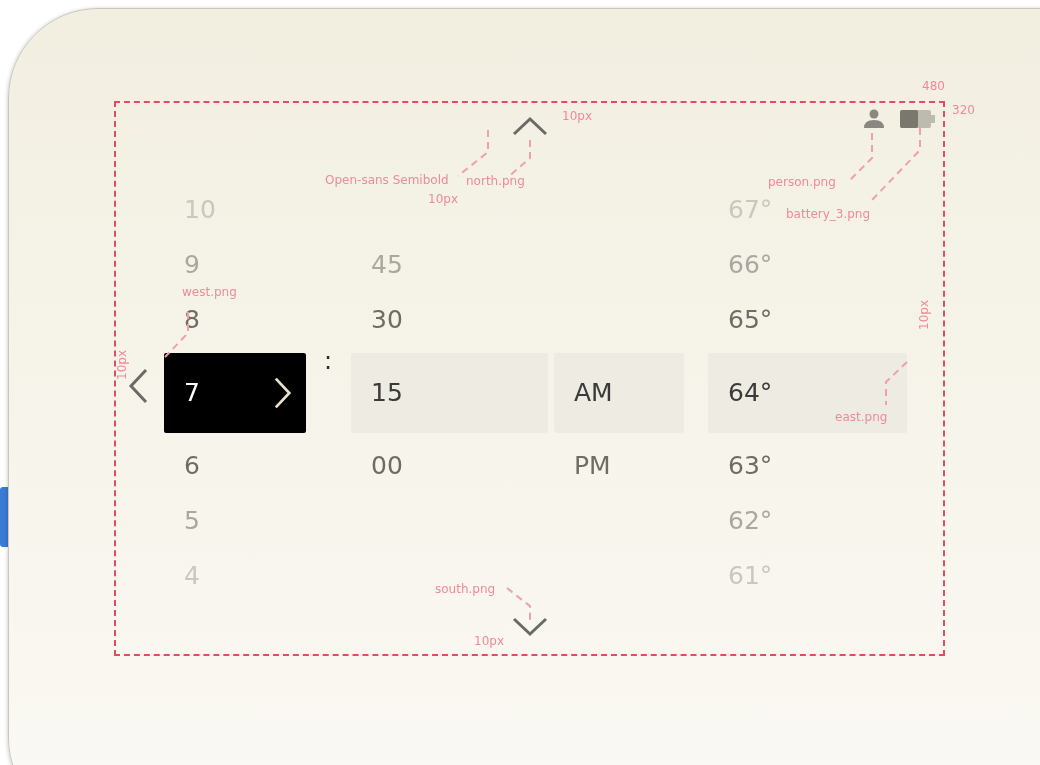 The width and height of the screenshot is (1040, 765). I want to click on picker-option: 7, so click(235, 392).